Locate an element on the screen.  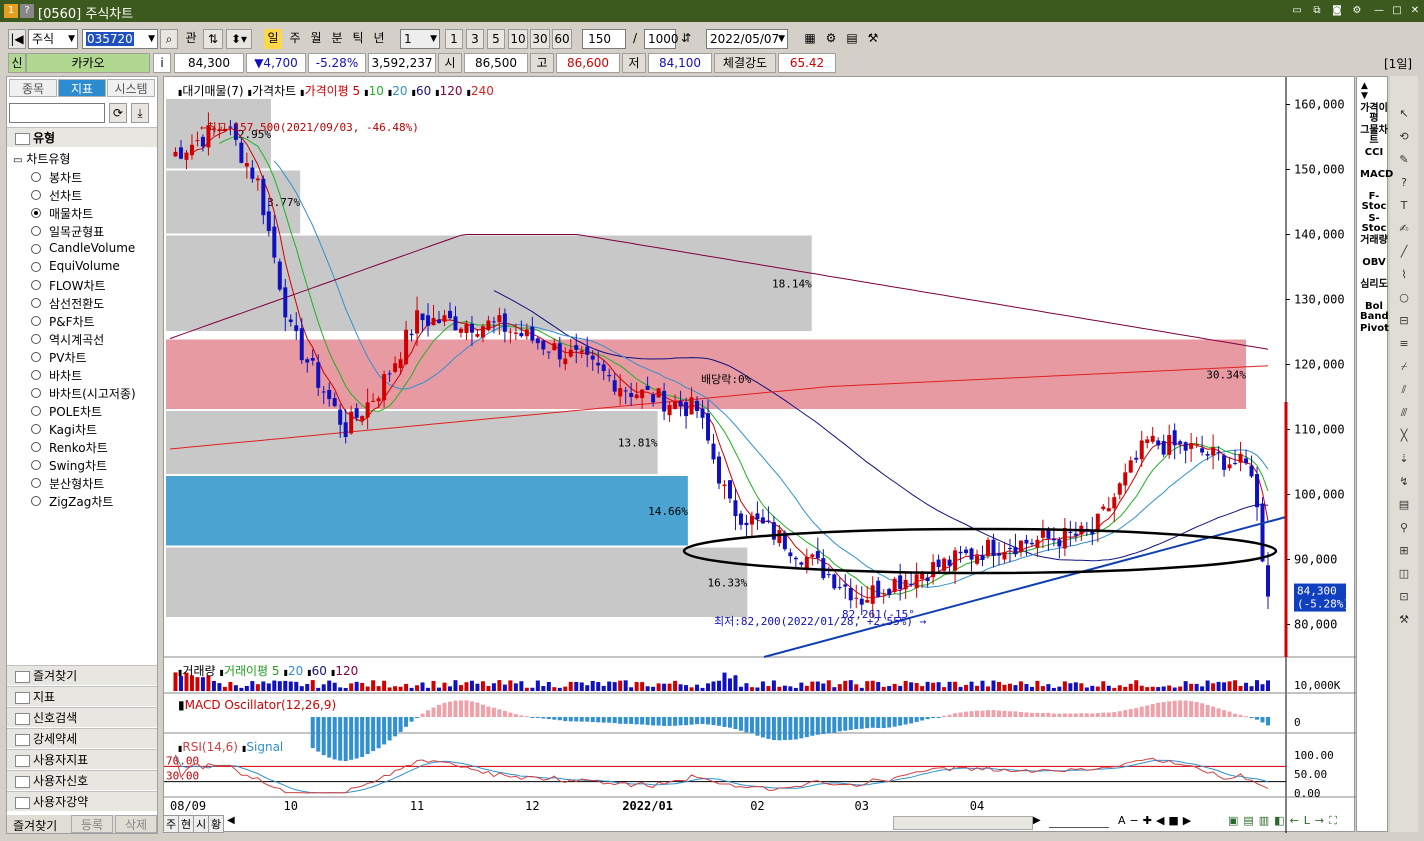
delete-button: 삭제 is located at coordinates (136, 824).